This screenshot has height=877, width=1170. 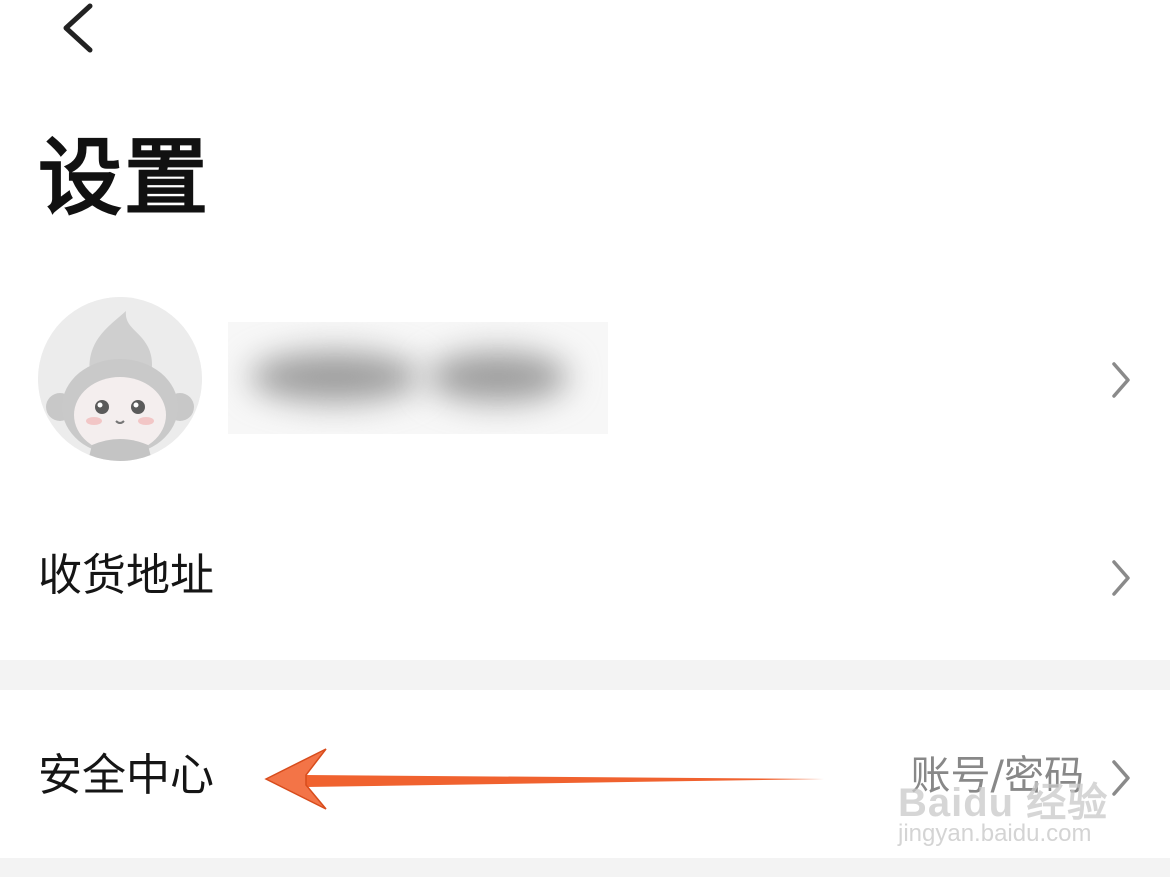 I want to click on watermark: Baidu 经验 jingyan.baidu.com, so click(x=1008, y=815).